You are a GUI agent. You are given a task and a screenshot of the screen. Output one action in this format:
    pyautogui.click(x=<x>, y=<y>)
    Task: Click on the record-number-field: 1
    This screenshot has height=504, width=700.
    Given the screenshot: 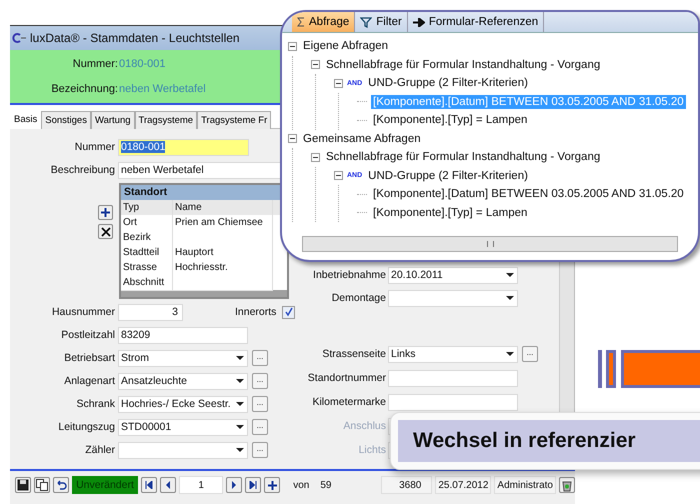 What is the action you would take?
    pyautogui.click(x=201, y=485)
    